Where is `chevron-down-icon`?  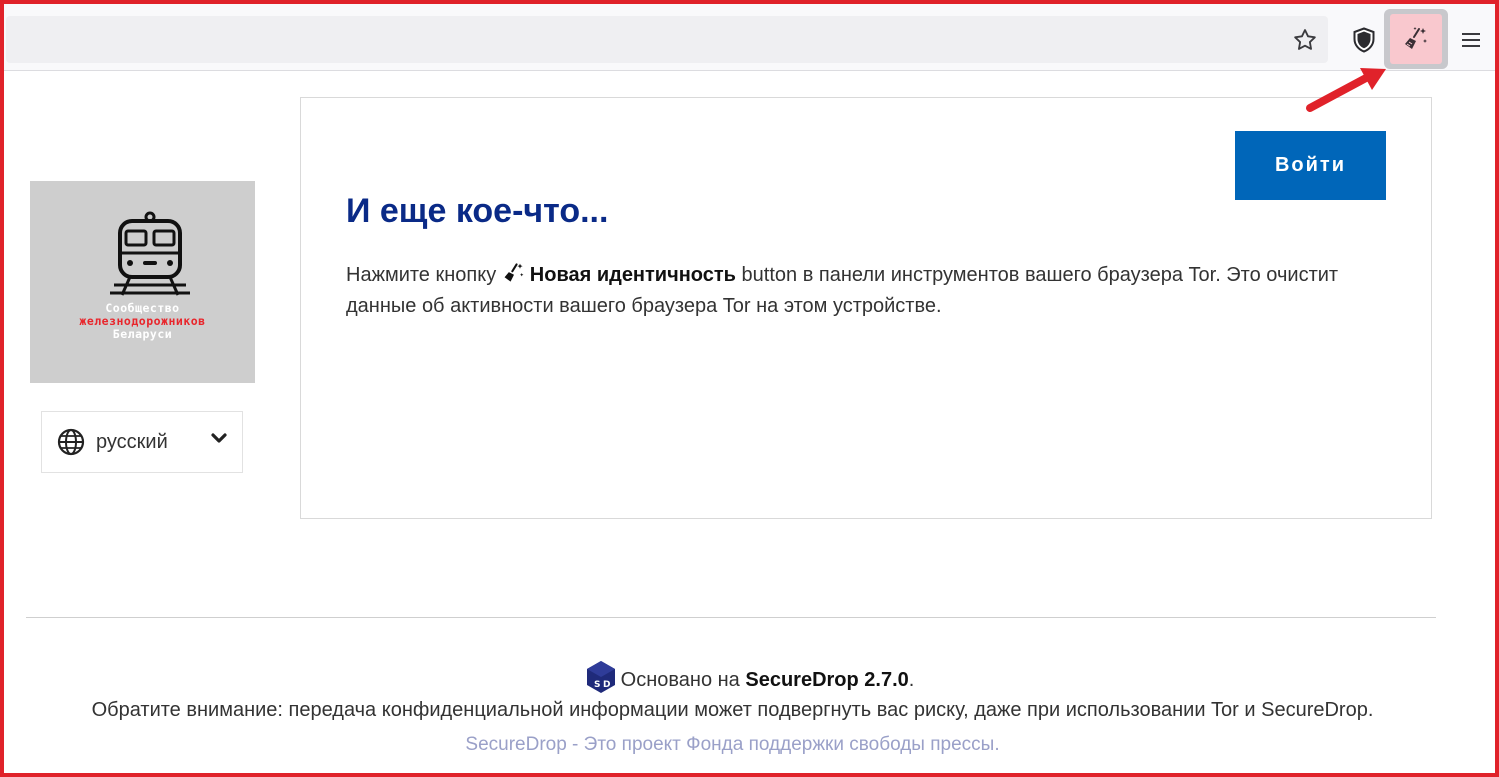
chevron-down-icon is located at coordinates (219, 438).